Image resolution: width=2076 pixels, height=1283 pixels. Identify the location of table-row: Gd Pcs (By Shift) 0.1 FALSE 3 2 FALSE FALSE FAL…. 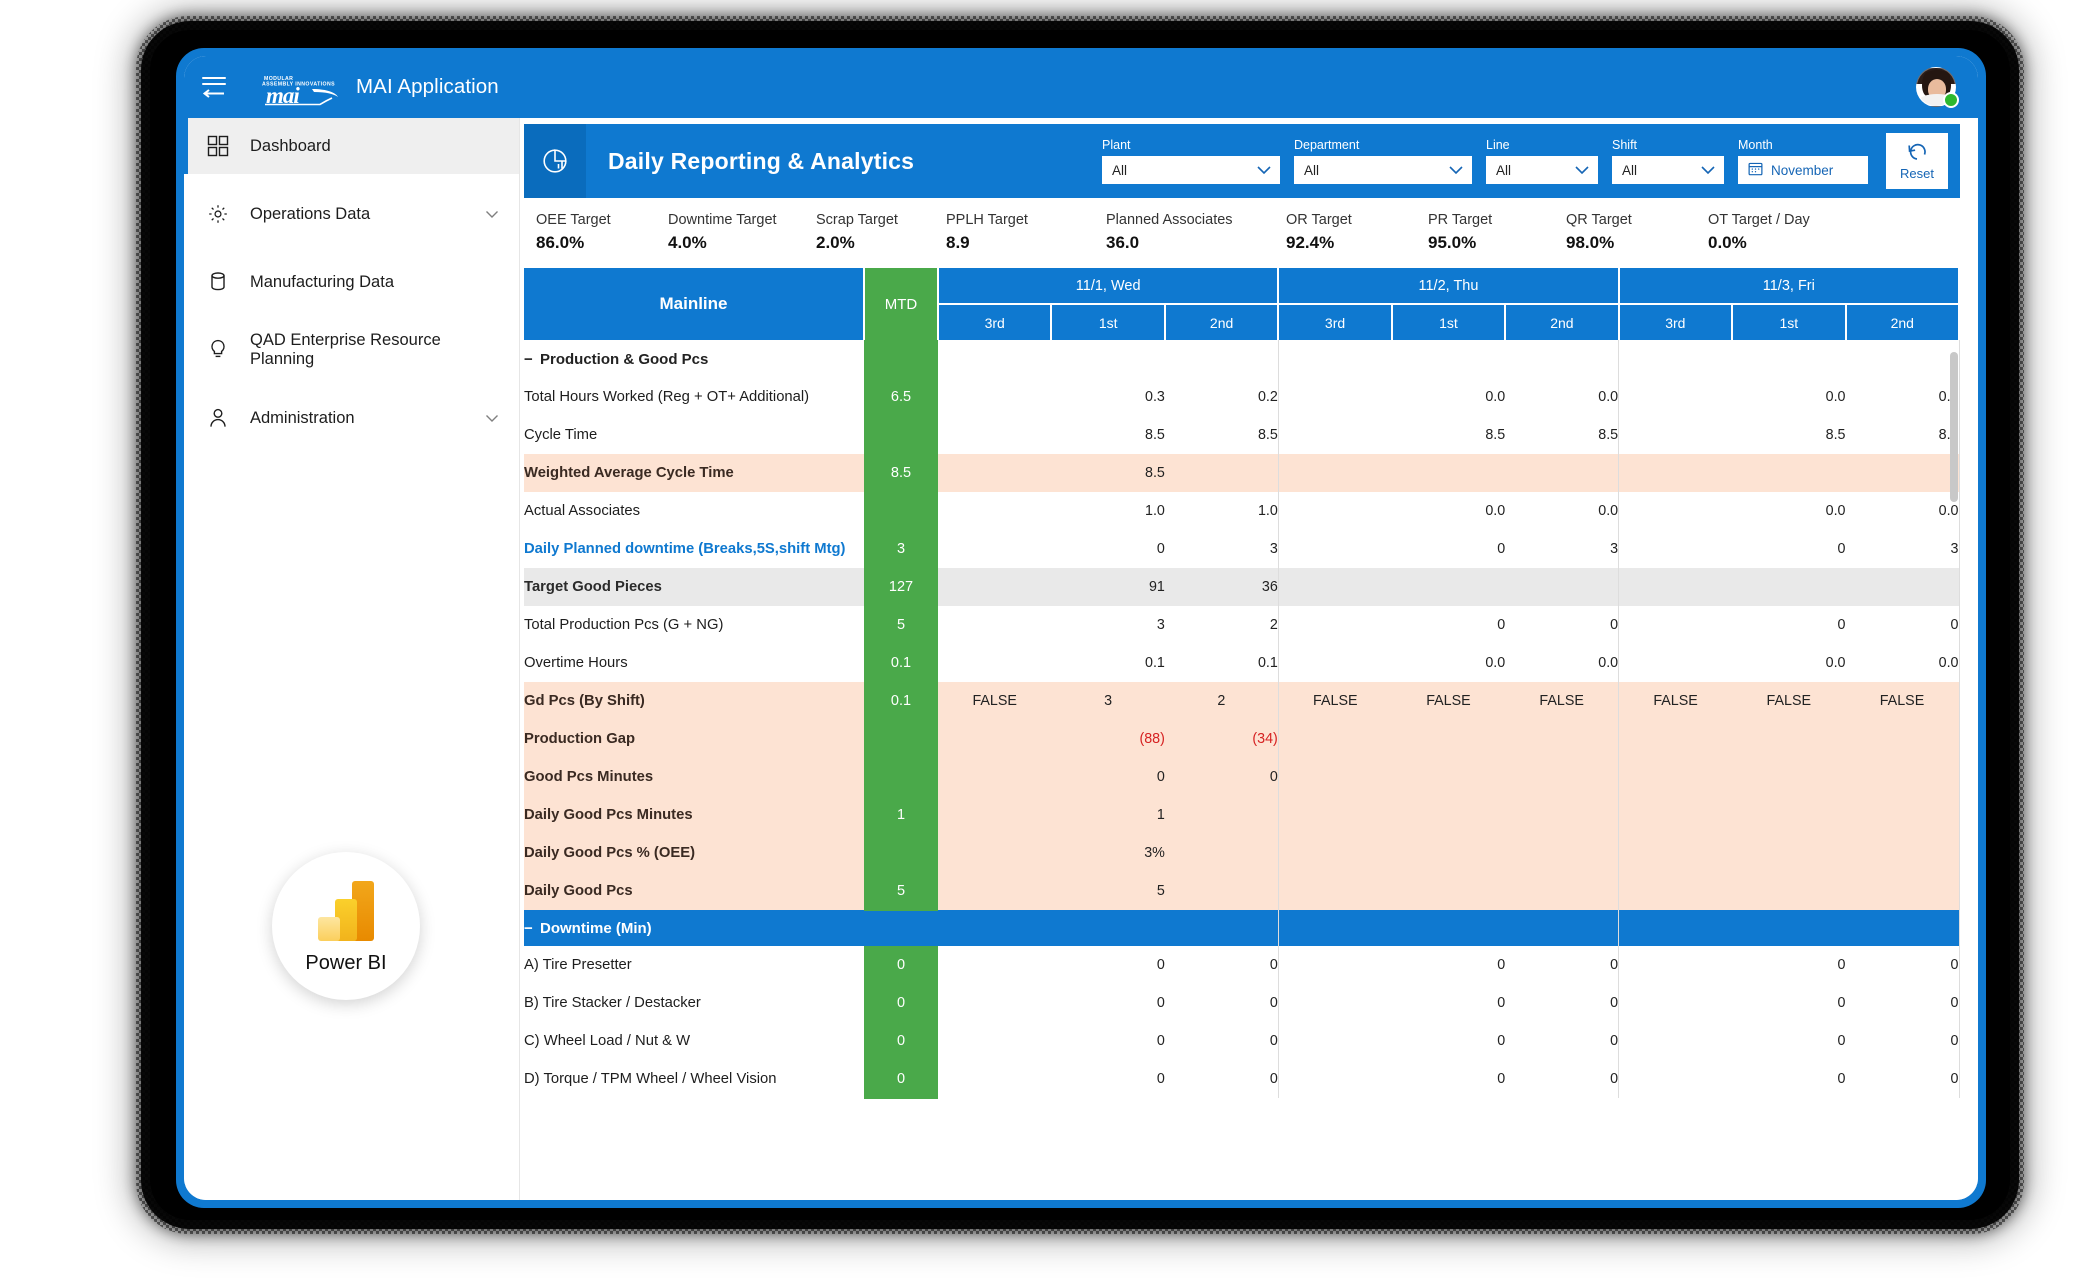
(1242, 701).